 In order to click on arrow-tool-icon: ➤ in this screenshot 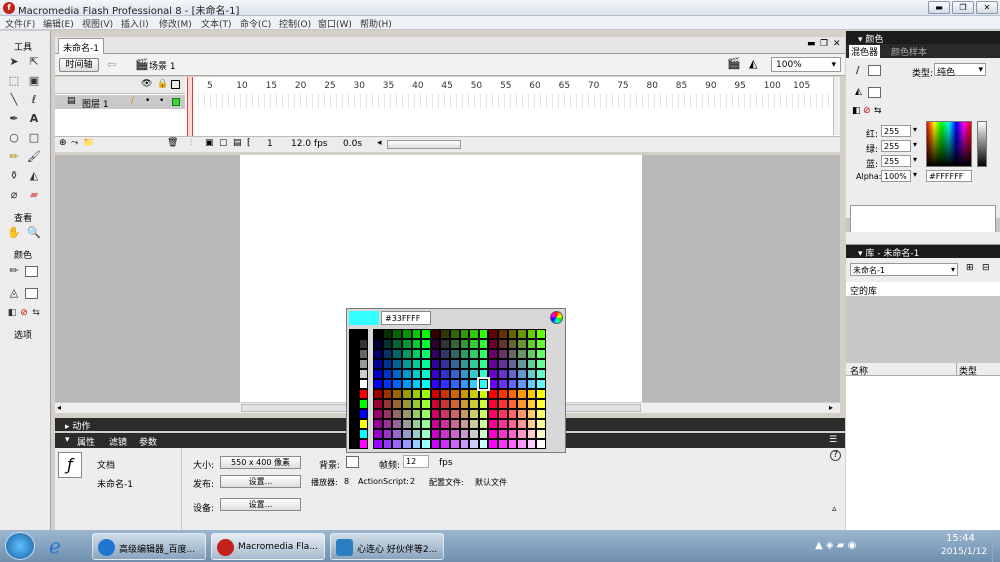, I will do `click(14, 62)`.